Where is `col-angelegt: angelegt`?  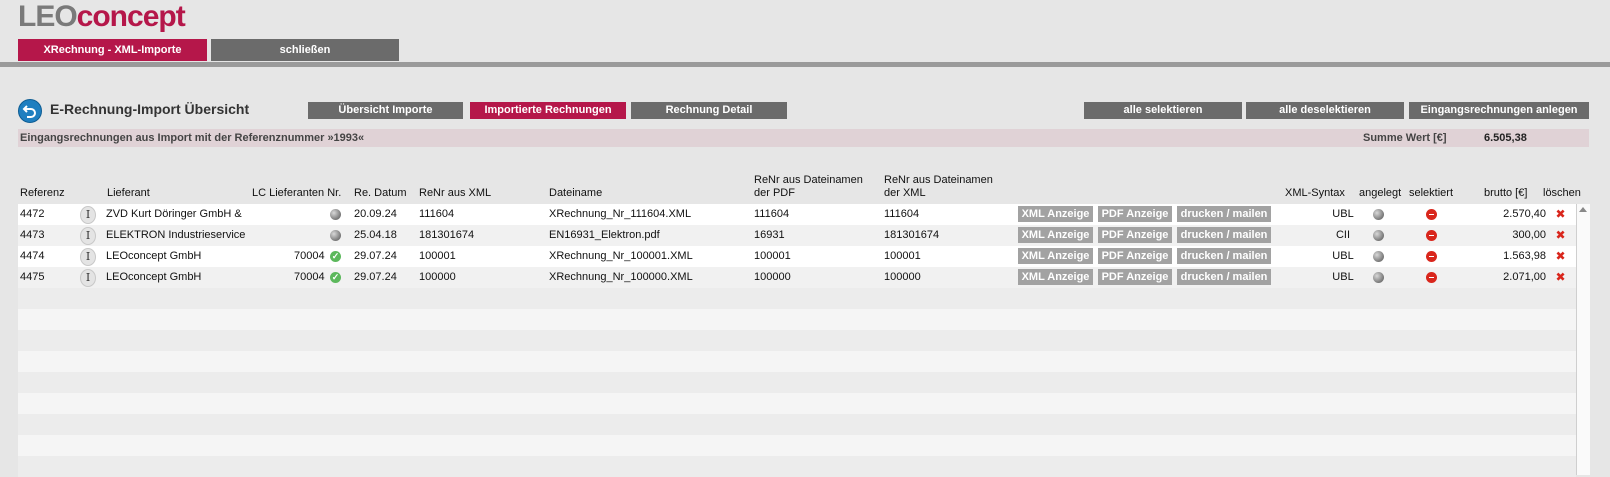
col-angelegt: angelegt is located at coordinates (1380, 193).